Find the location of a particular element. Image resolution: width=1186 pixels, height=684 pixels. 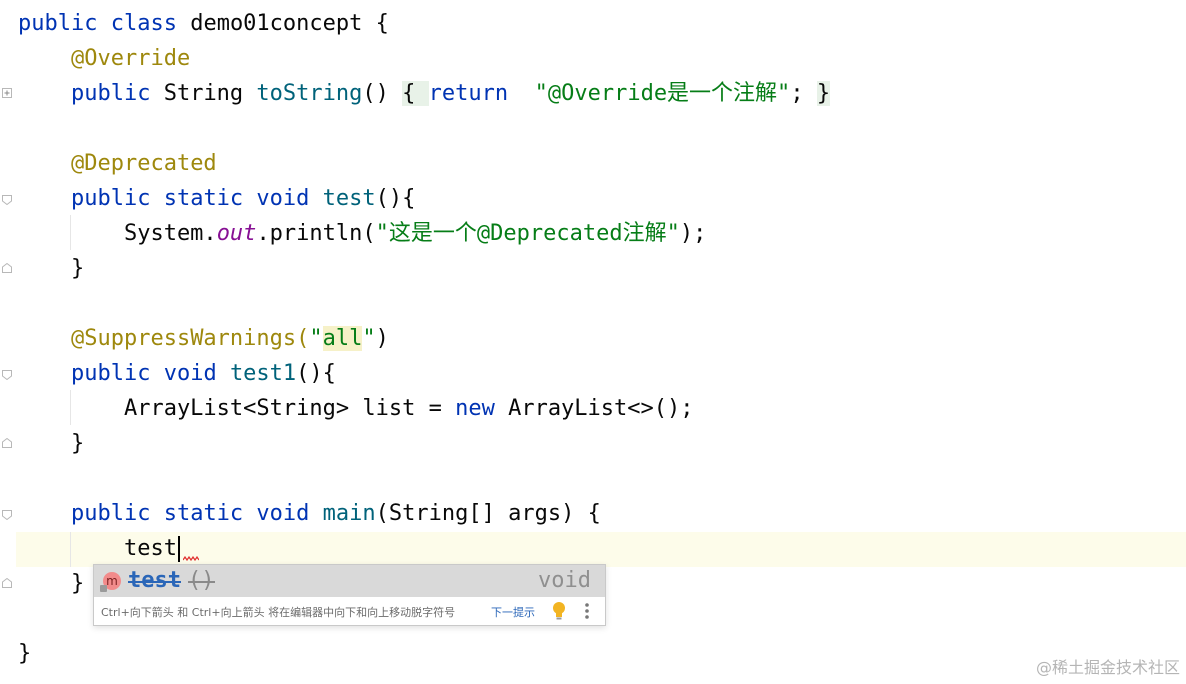

code-line: @Deprecated is located at coordinates (117, 163).